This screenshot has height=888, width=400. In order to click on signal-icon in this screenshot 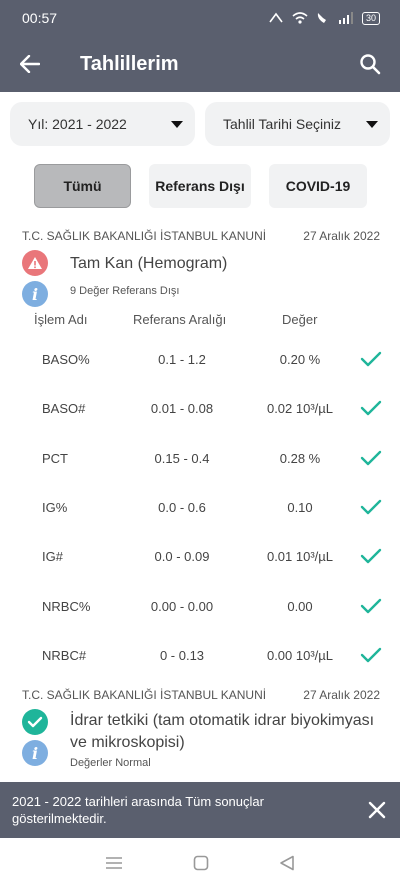, I will do `click(345, 18)`.